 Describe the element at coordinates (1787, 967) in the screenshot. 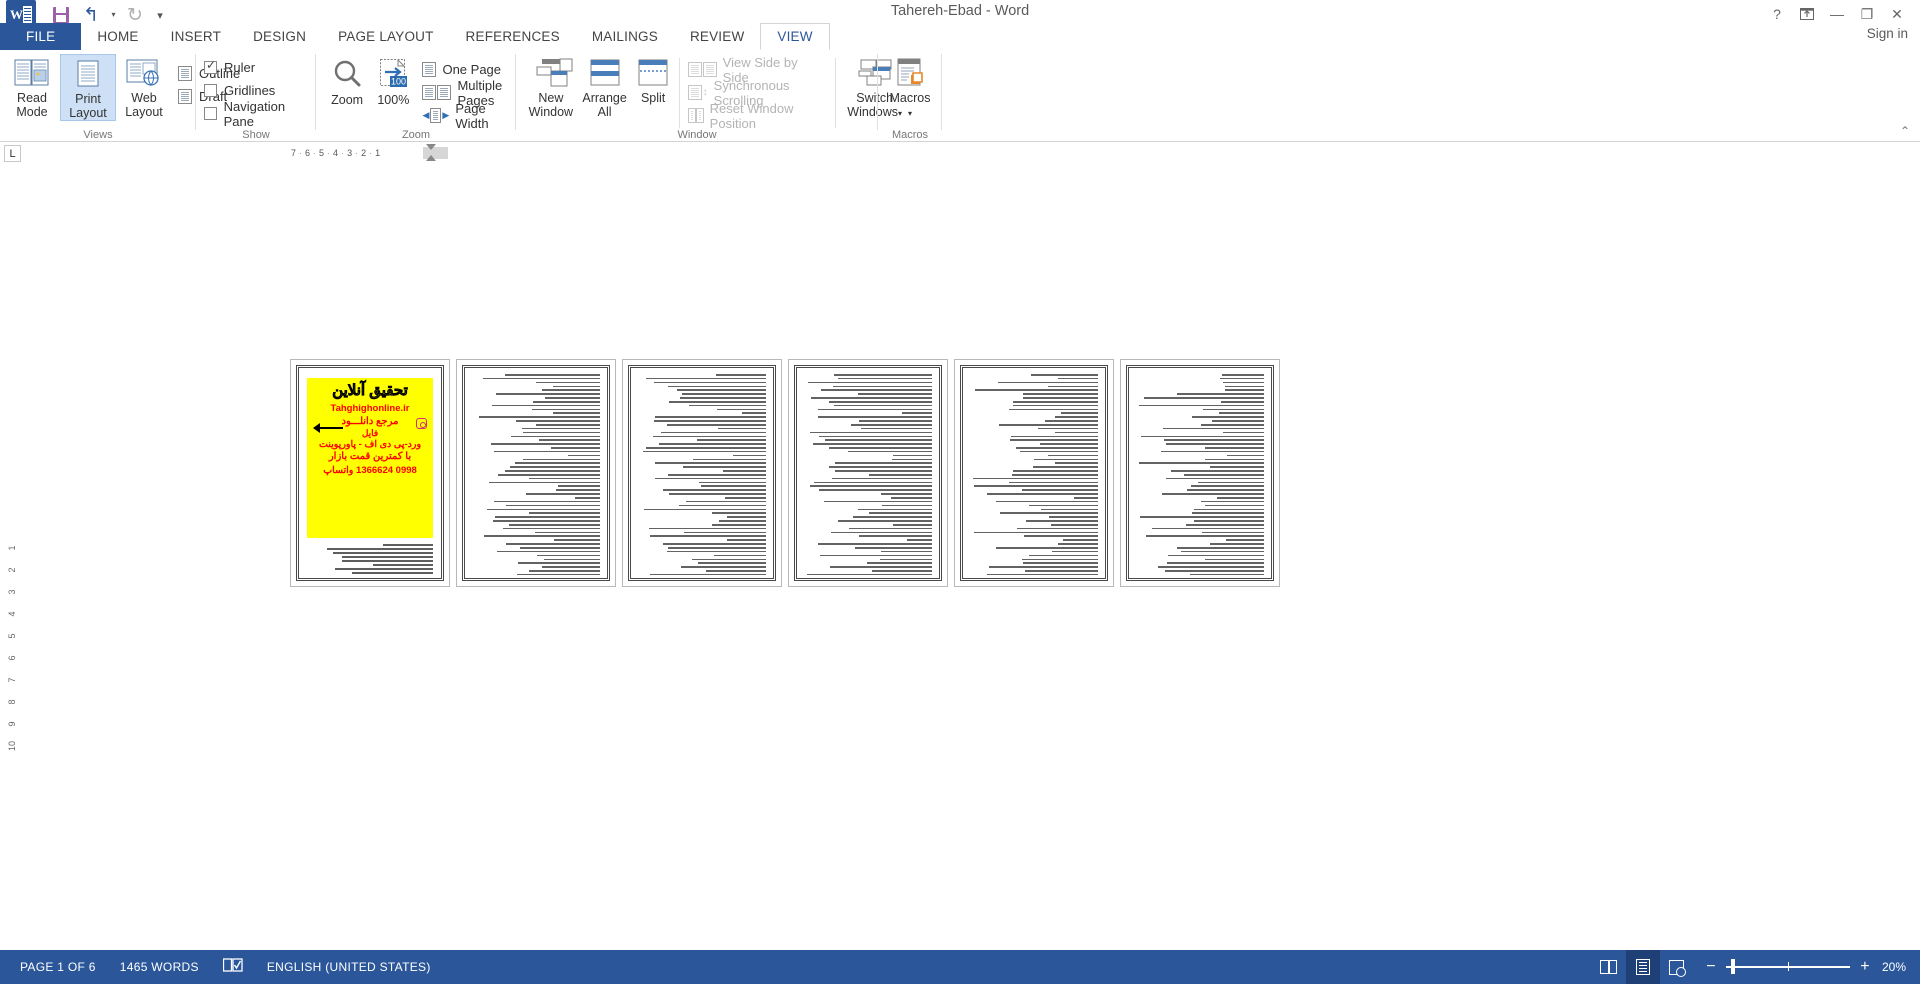

I see `zoom-slider` at that location.